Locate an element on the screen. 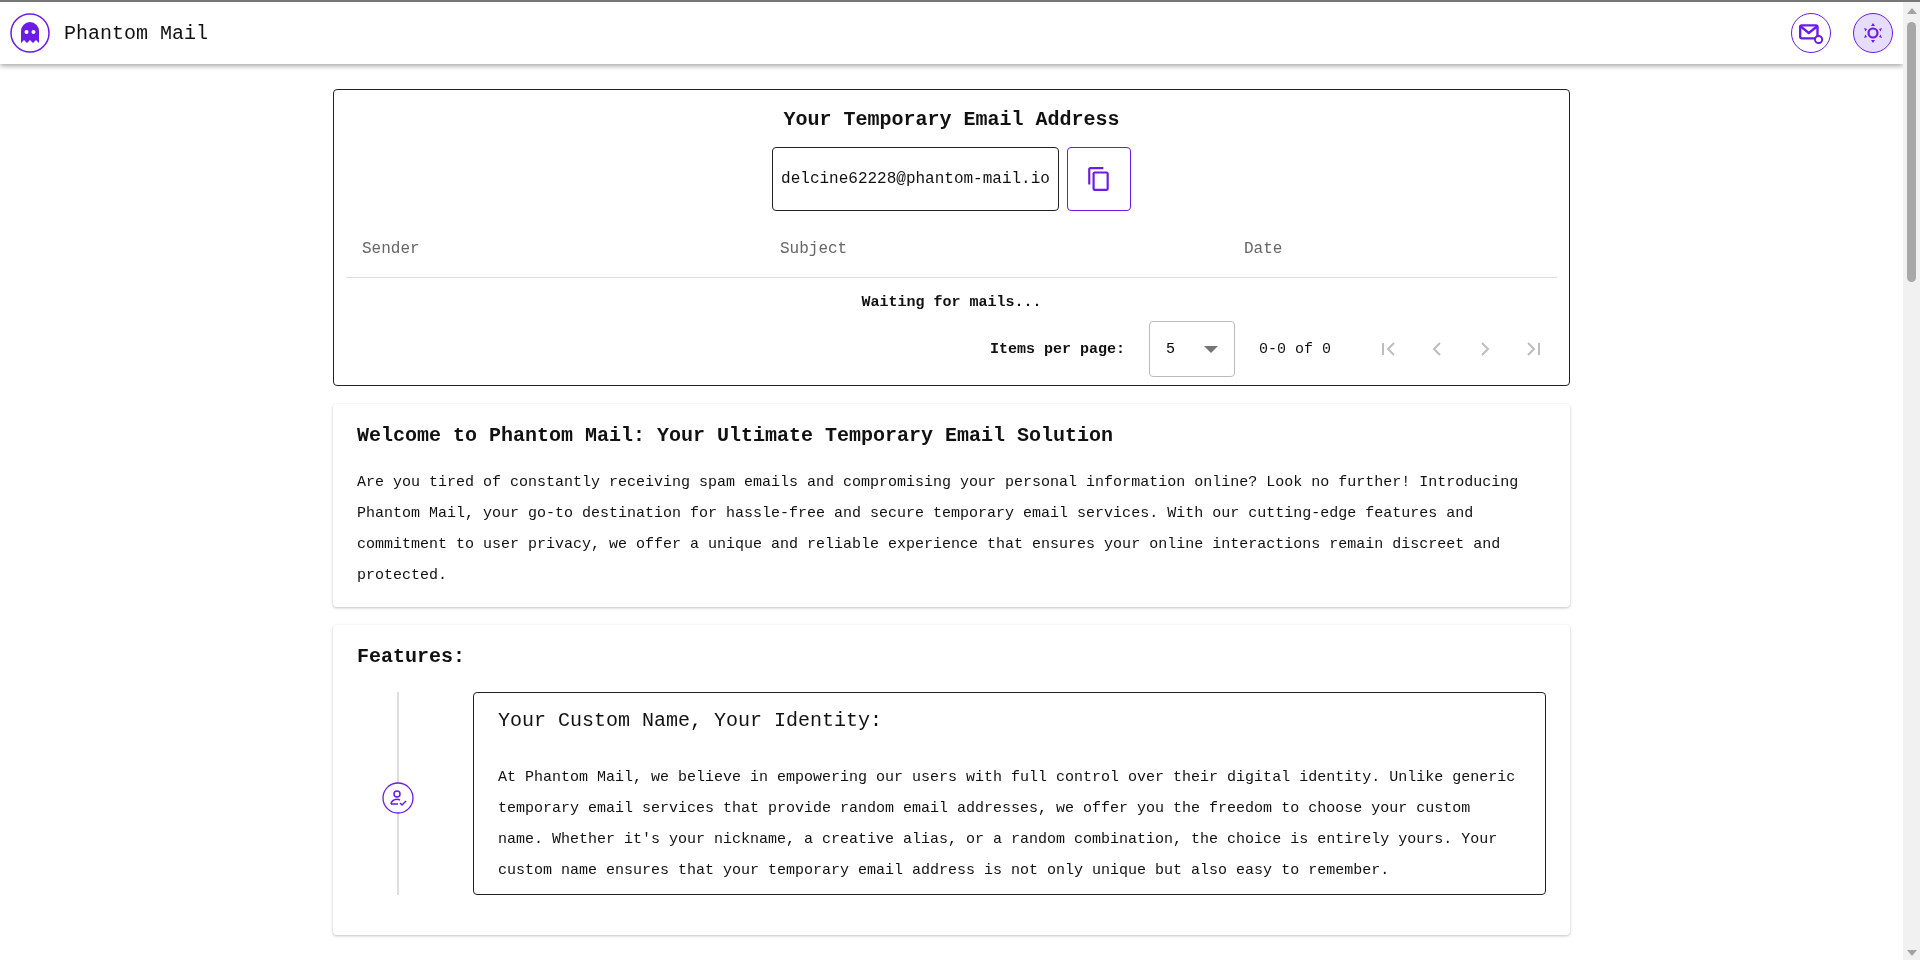 Image resolution: width=1920 pixels, height=960 pixels. scroll-down-icon is located at coordinates (1911, 953).